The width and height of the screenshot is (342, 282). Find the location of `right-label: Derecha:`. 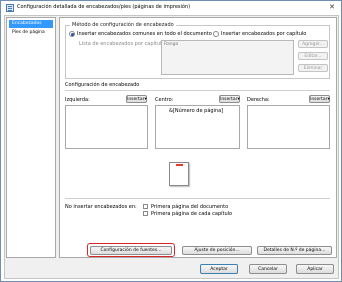

right-label: Derecha: is located at coordinates (258, 100).